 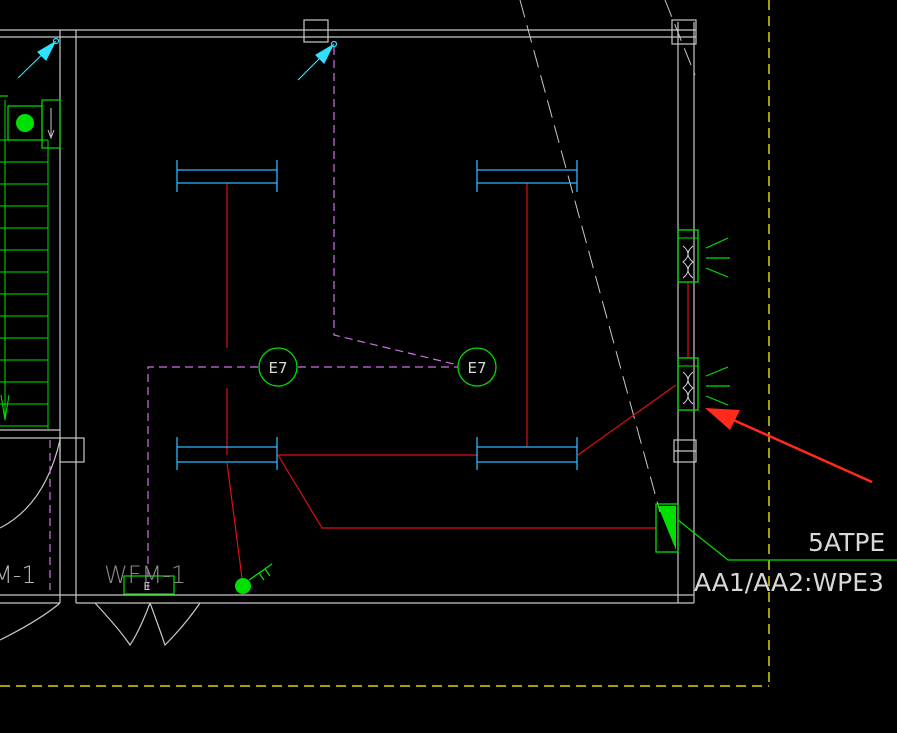 I want to click on door-label-left: M-1, so click(x=18, y=575).